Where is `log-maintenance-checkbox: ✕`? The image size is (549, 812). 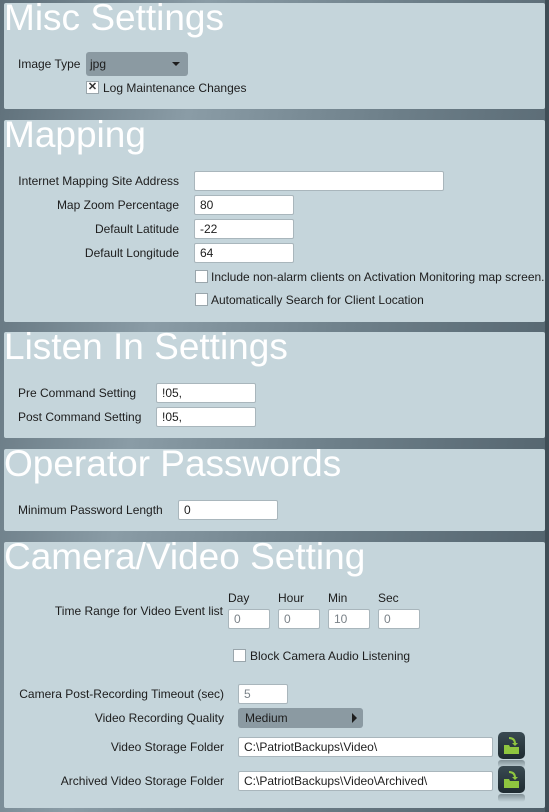 log-maintenance-checkbox: ✕ is located at coordinates (92, 87).